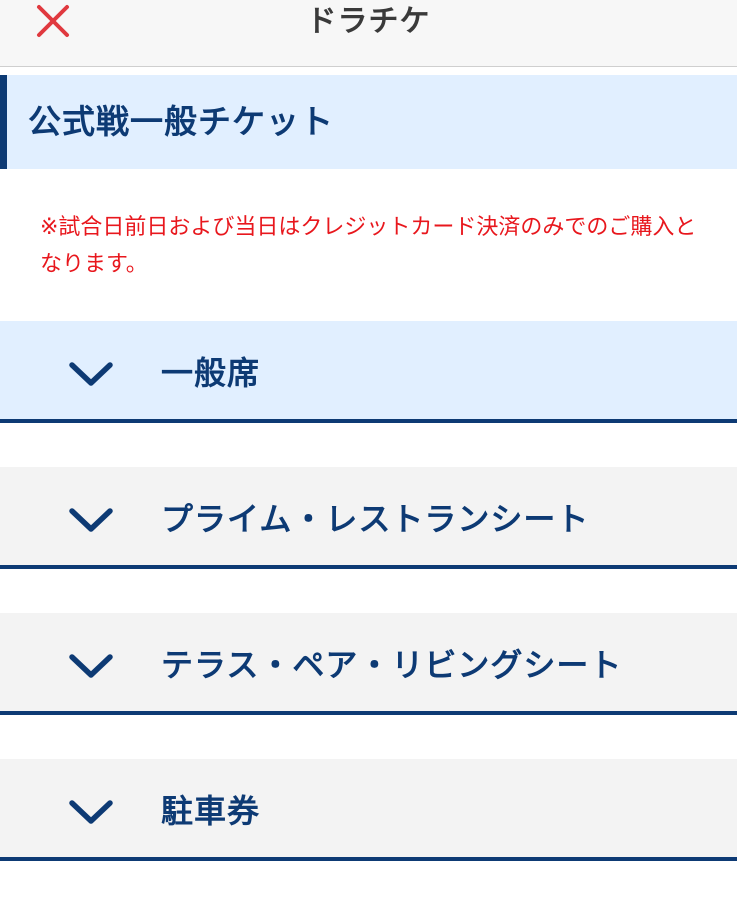 Image resolution: width=737 pixels, height=901 pixels. What do you see at coordinates (368, 21) in the screenshot?
I see `app-title: ドラチケ` at bounding box center [368, 21].